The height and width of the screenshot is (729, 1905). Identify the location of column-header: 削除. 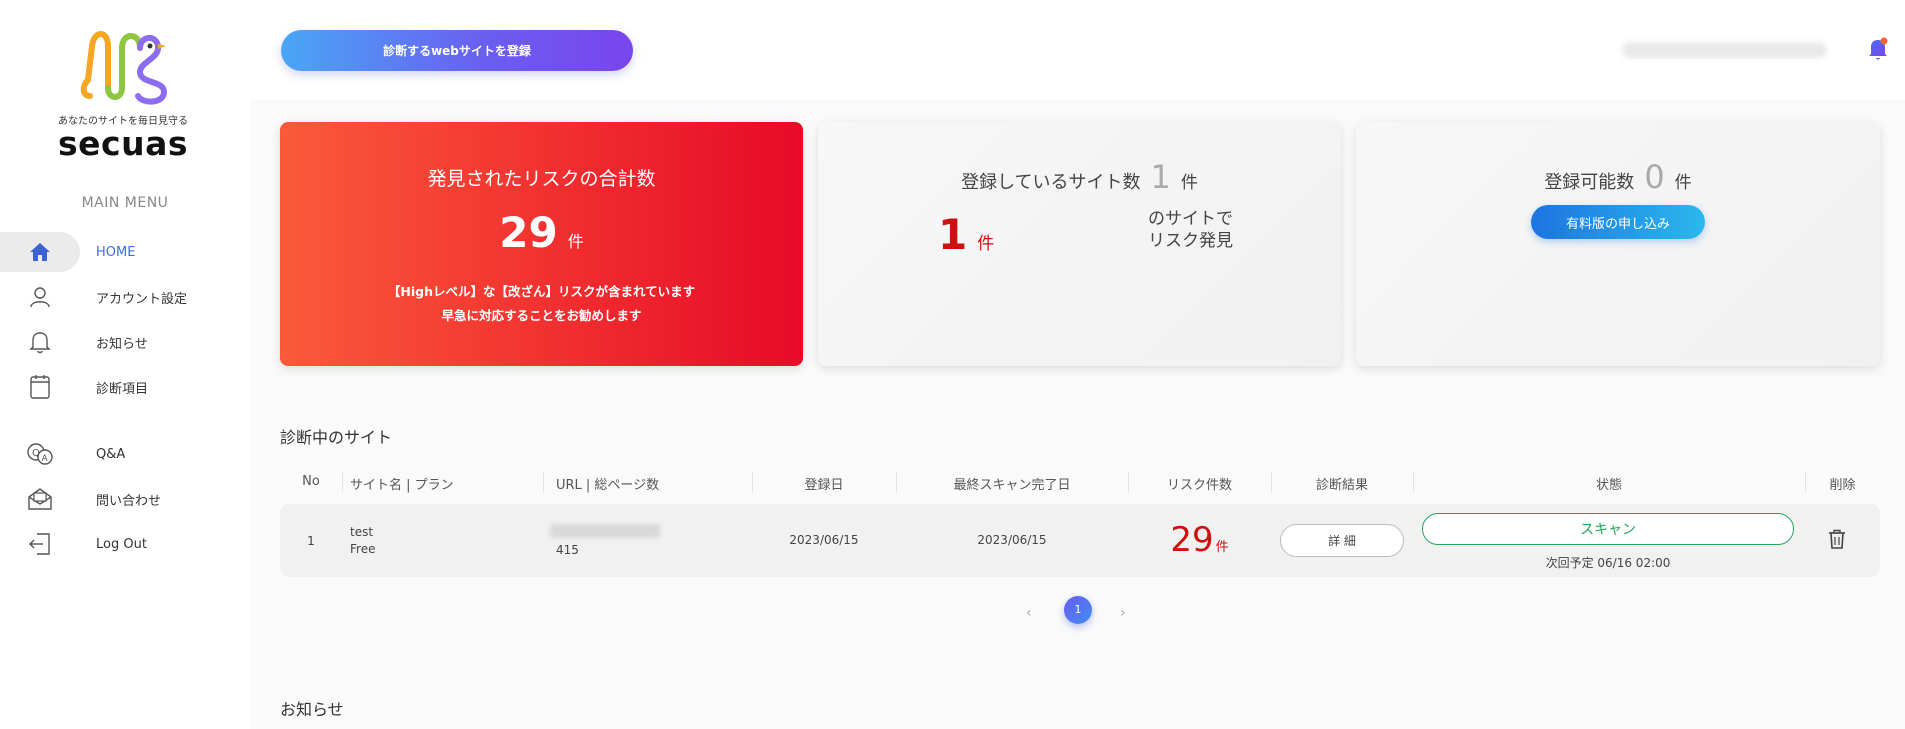
(1842, 485).